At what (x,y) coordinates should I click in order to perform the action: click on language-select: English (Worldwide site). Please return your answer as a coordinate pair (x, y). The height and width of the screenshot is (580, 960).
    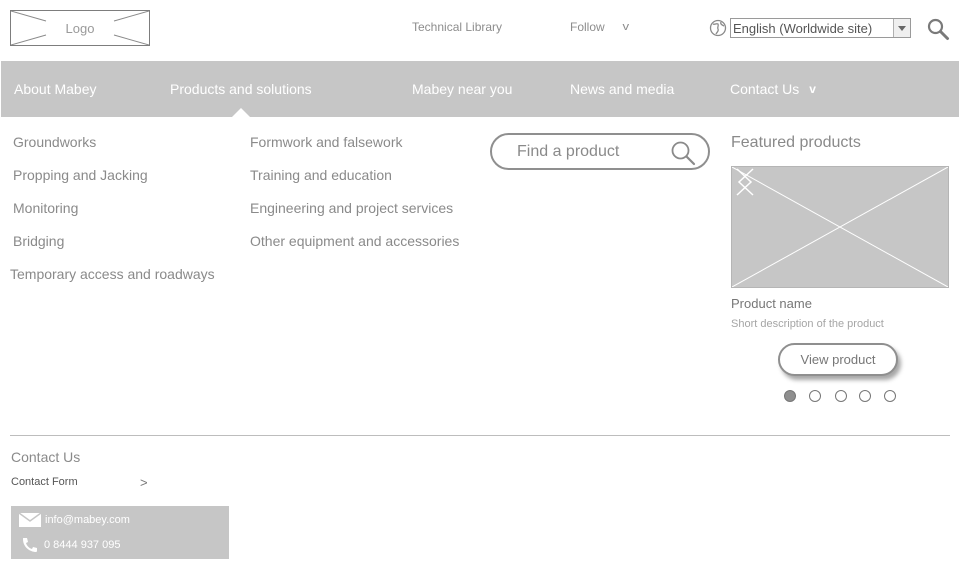
    Looking at the image, I should click on (820, 28).